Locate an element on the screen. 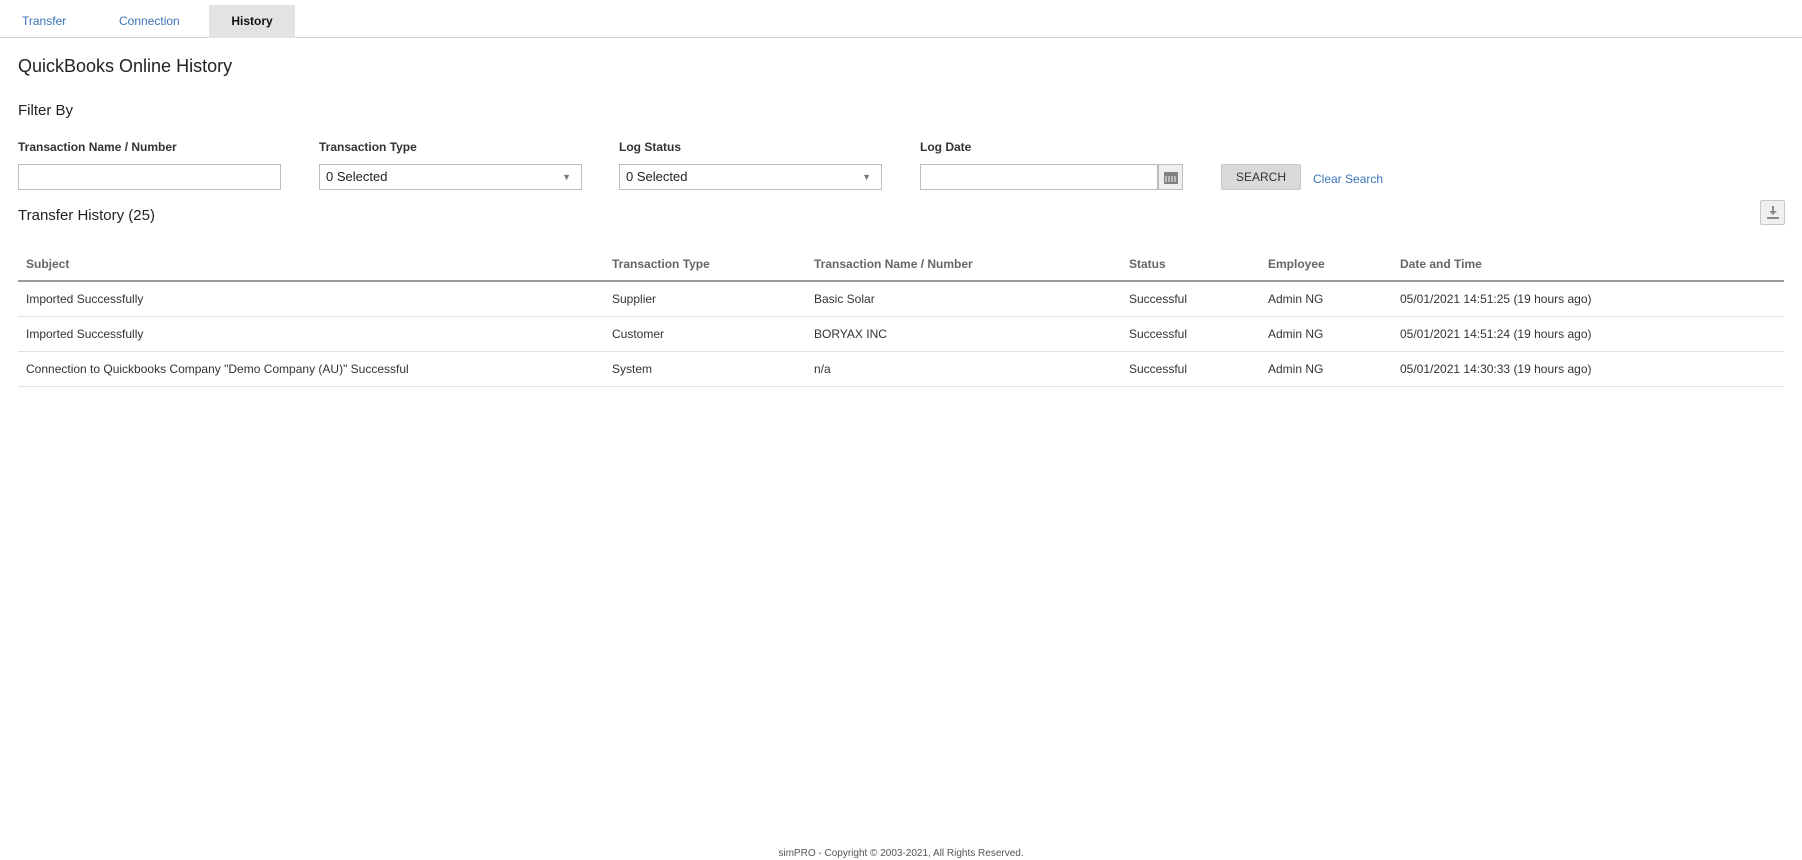  log-status-select: 0 Selected ▼ is located at coordinates (750, 177).